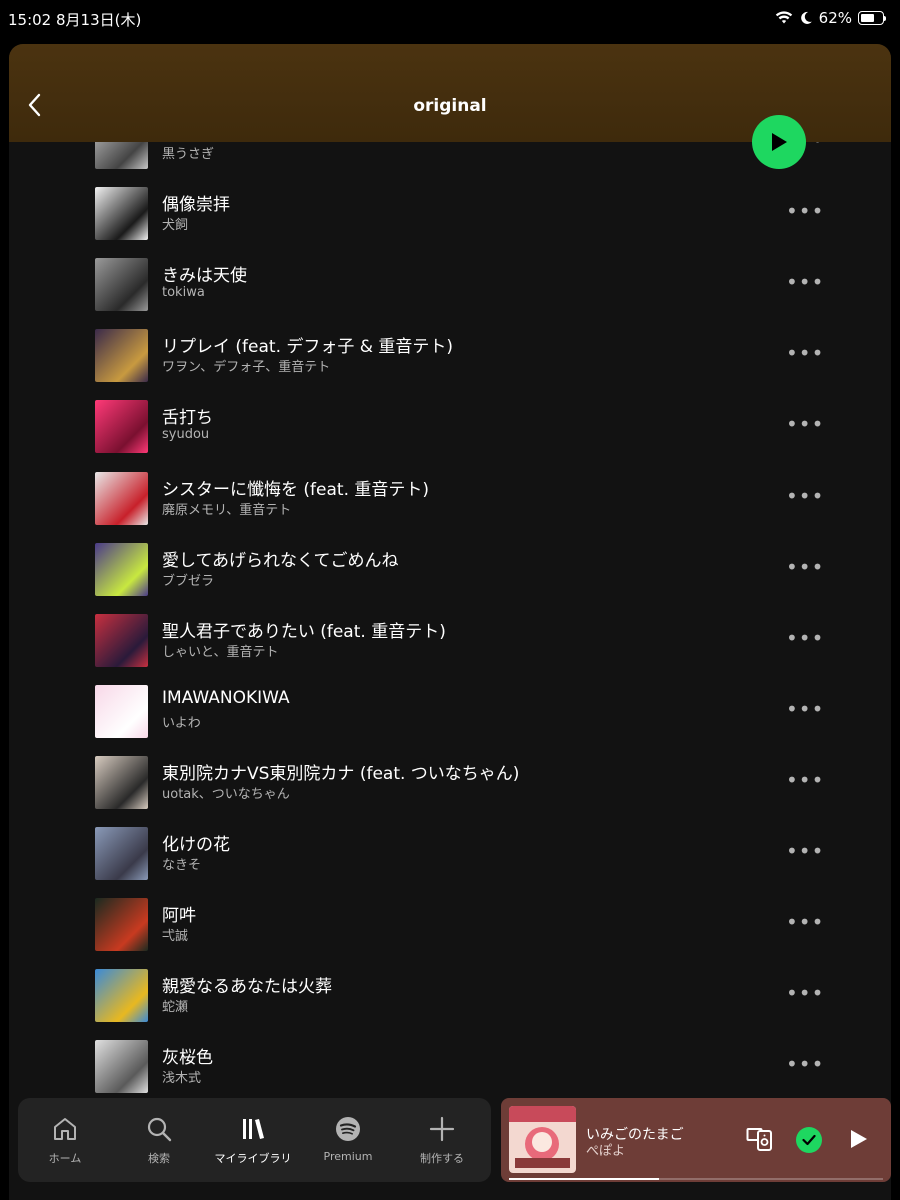 Image resolution: width=900 pixels, height=1200 pixels. I want to click on track-artist: いよわ, so click(181, 723).